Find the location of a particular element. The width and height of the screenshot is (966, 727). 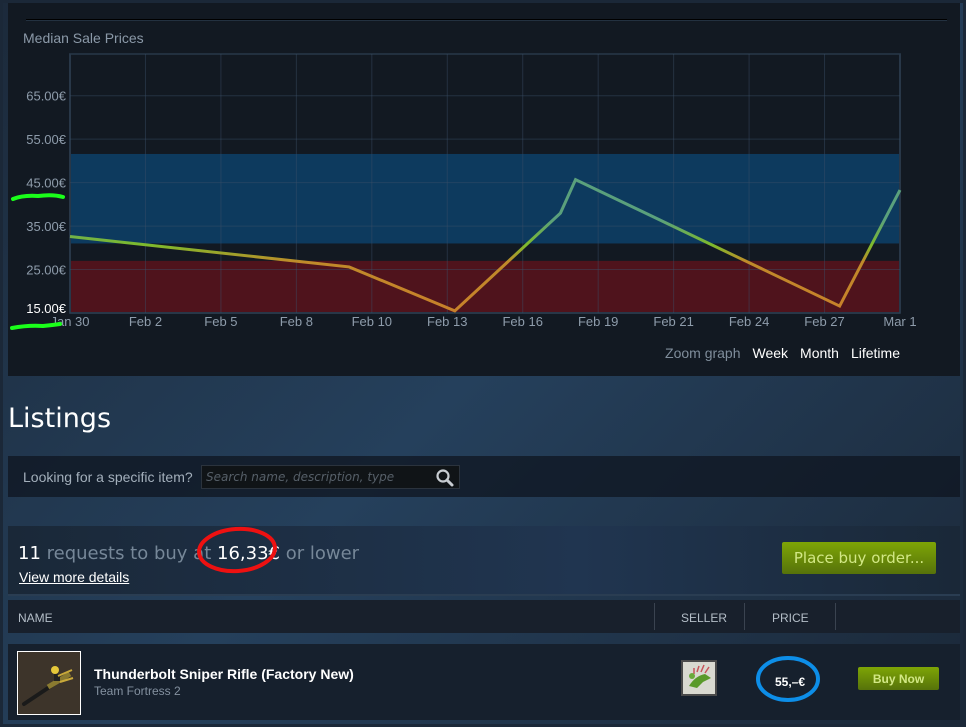

listing-search-bar: Looking for a specific item? is located at coordinates (484, 476).